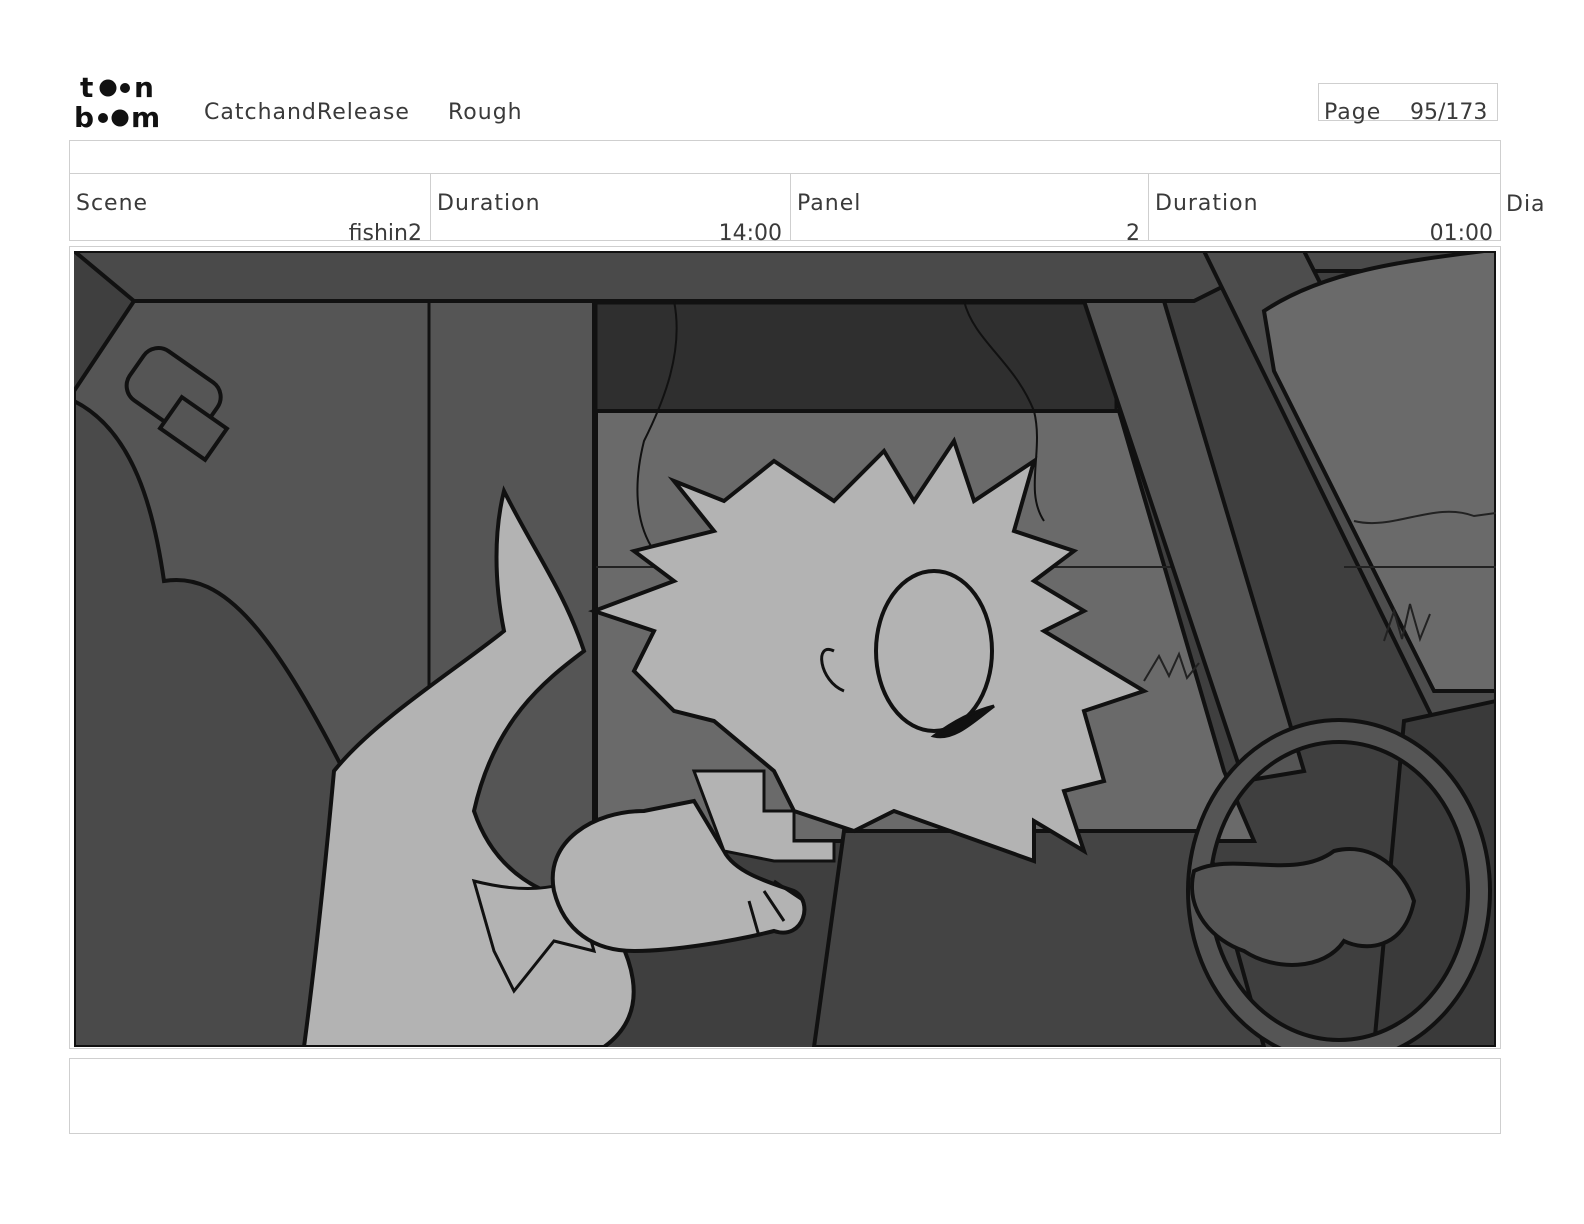 This screenshot has width=1584, height=1224. What do you see at coordinates (1325, 209) in the screenshot?
I see `panel-duration-cell: Duration 01:00` at bounding box center [1325, 209].